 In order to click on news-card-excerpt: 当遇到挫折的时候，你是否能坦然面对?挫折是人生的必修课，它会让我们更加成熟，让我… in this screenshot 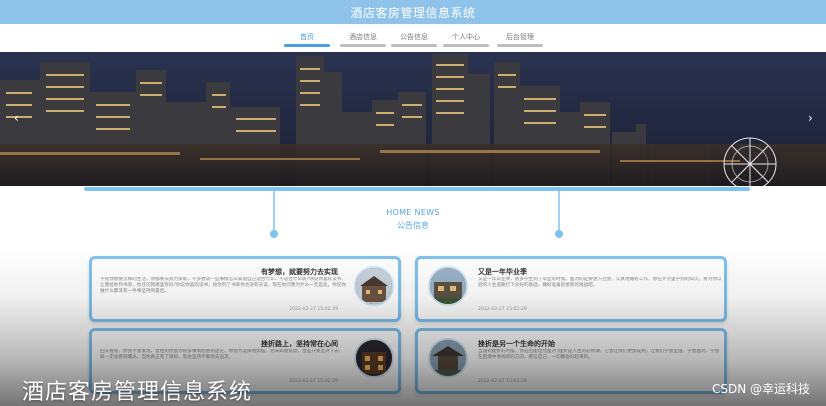, I will do `click(599, 355)`.